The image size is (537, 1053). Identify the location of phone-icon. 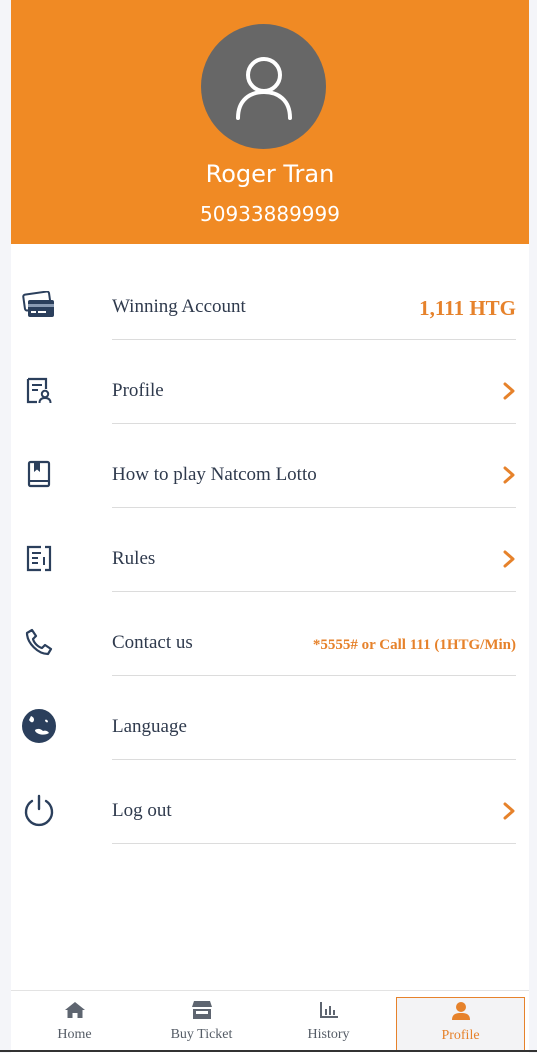
(39, 642).